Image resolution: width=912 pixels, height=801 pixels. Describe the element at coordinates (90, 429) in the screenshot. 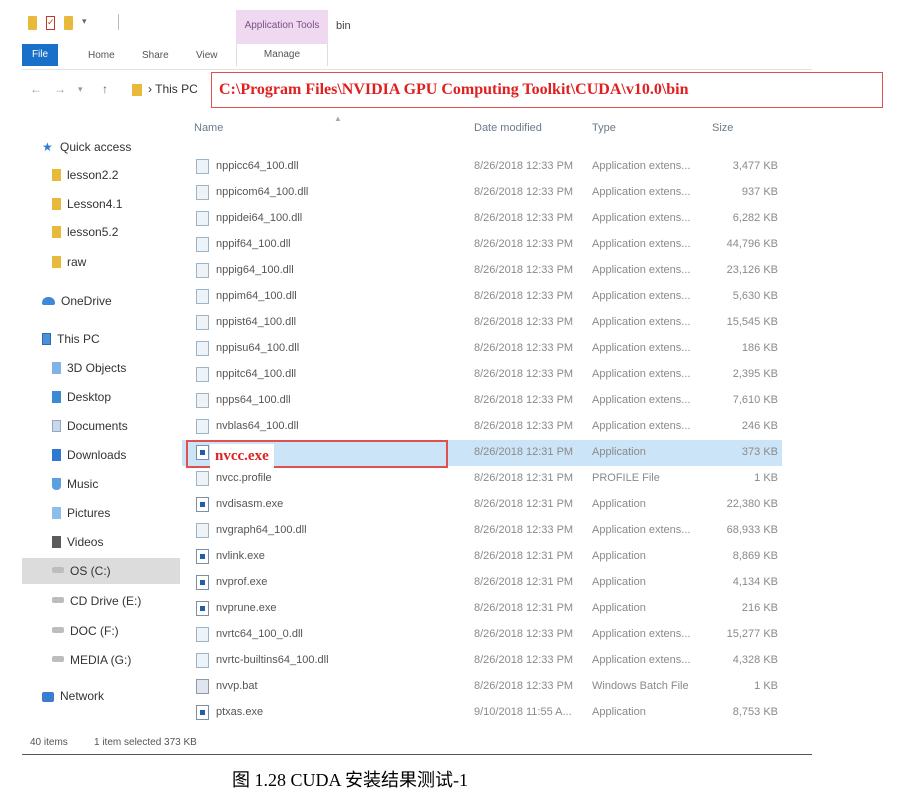

I see `sidebar-item-documents: Documents` at that location.